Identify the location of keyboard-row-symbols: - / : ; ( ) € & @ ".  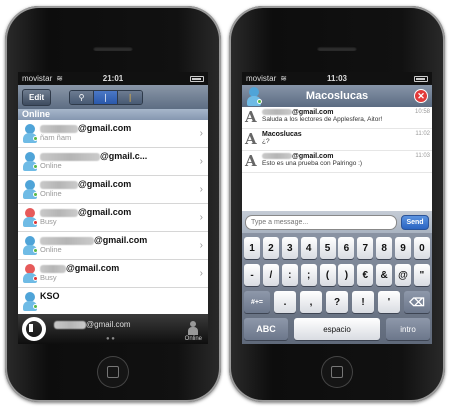
(337, 275).